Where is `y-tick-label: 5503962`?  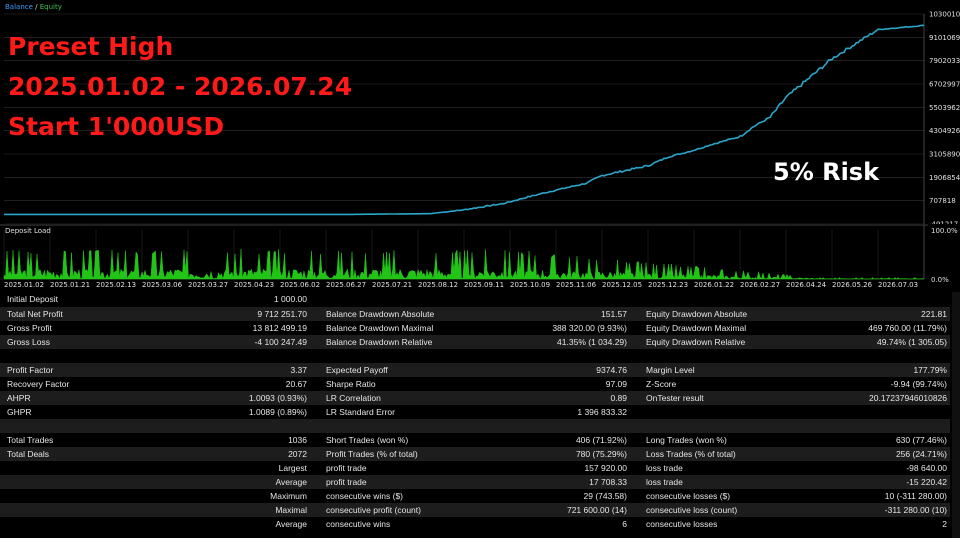
y-tick-label: 5503962 is located at coordinates (944, 108).